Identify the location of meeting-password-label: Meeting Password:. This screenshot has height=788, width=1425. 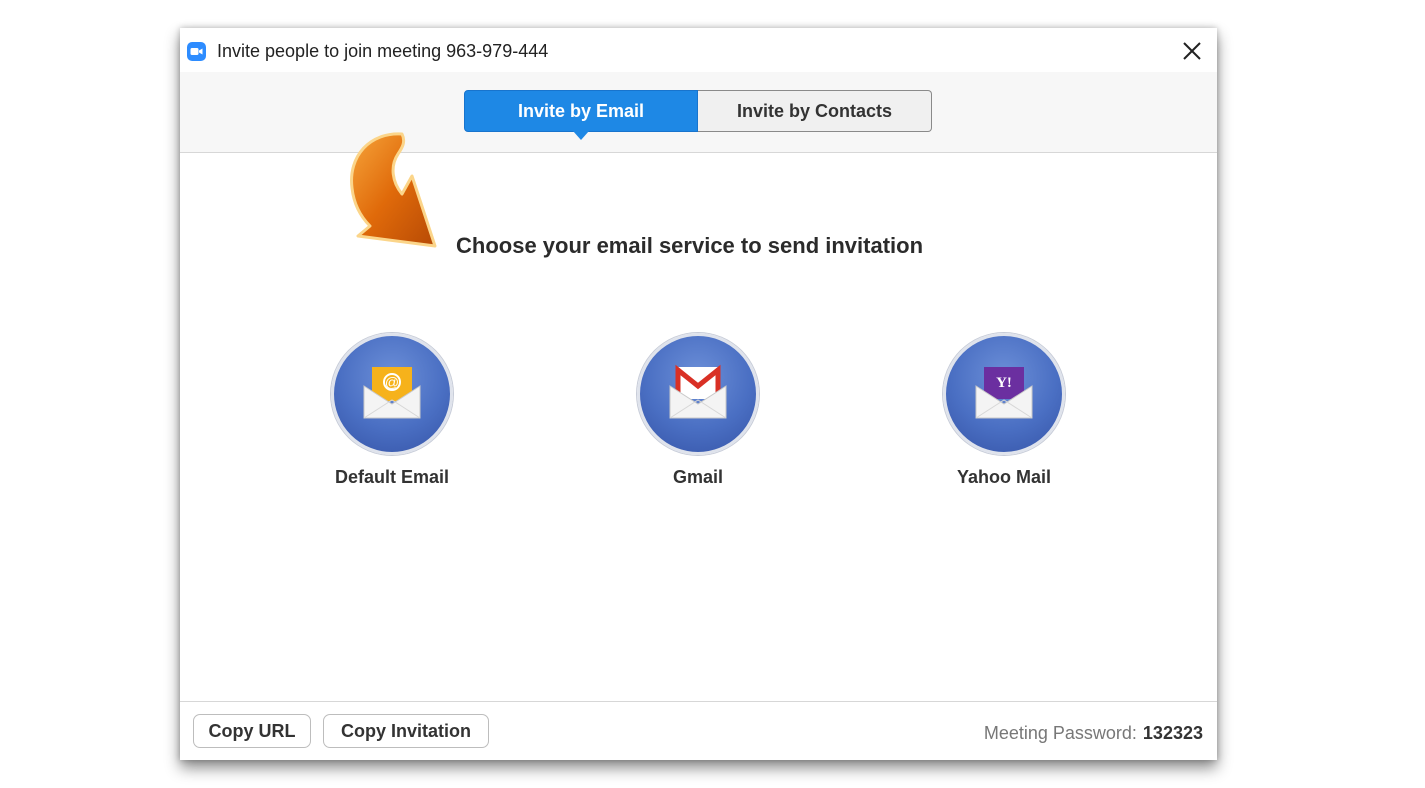
(1060, 733).